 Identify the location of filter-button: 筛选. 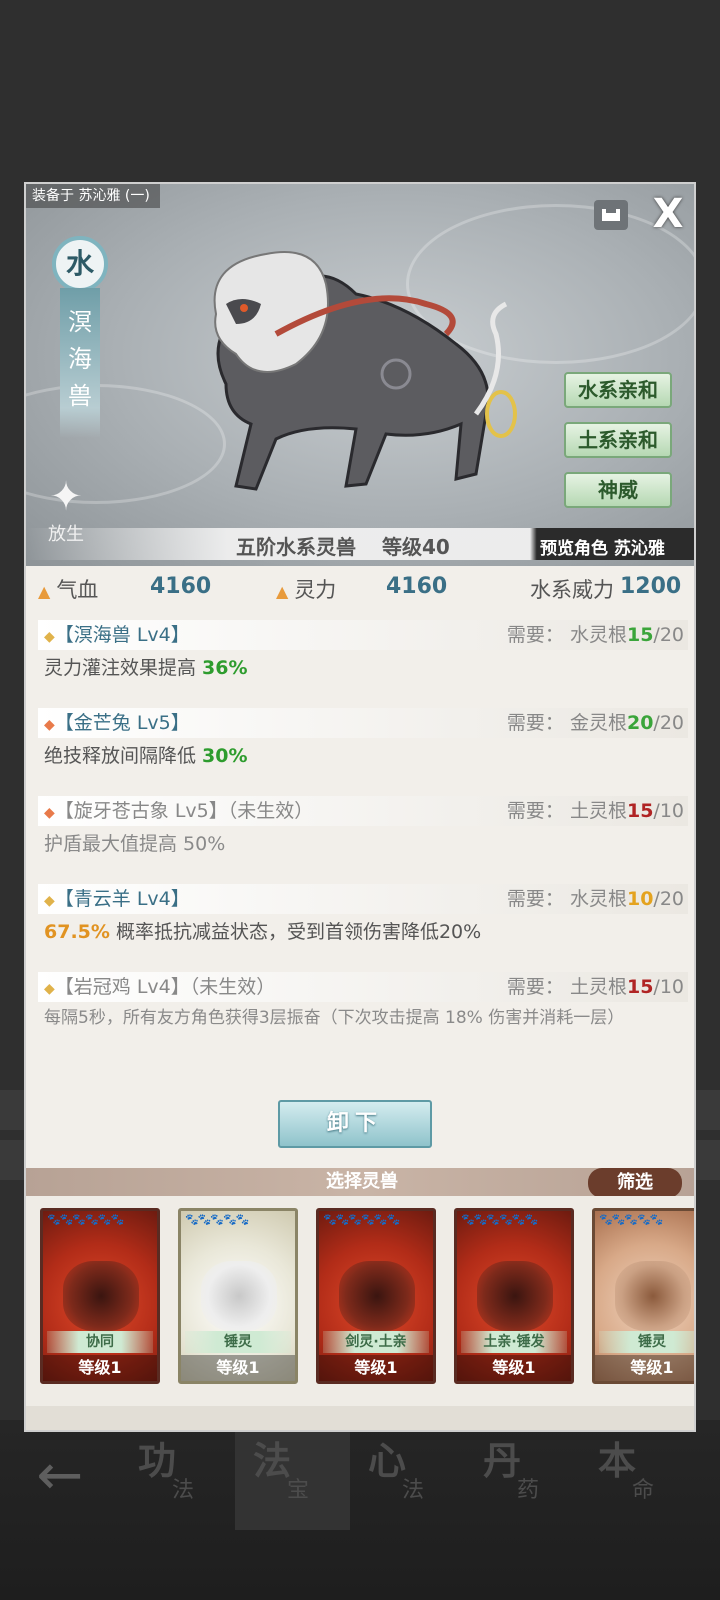
(635, 1183).